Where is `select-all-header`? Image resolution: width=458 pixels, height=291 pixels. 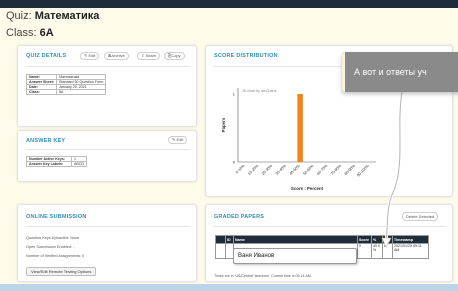
select-all-header is located at coordinates (220, 239).